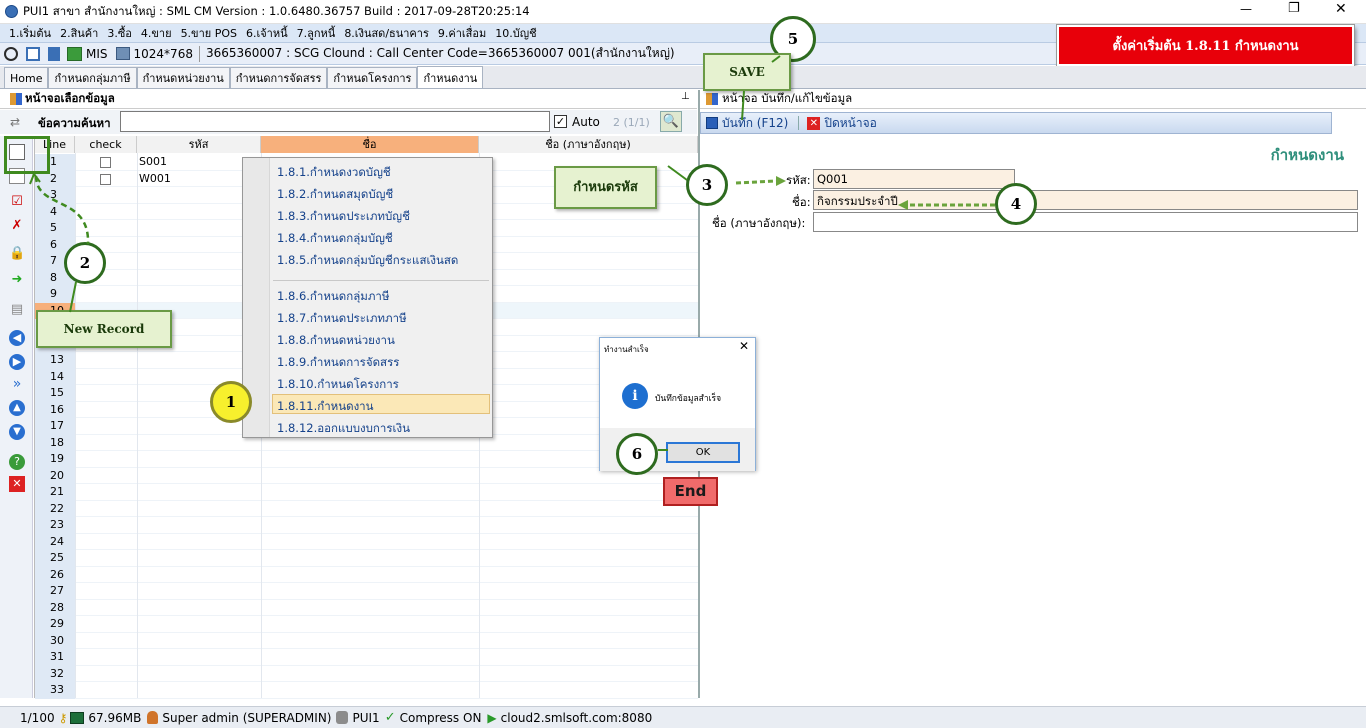 The height and width of the screenshot is (728, 1366). I want to click on menu-item-1-8-8: 1.8.8.กำหนดหน่วยงาน, so click(336, 341).